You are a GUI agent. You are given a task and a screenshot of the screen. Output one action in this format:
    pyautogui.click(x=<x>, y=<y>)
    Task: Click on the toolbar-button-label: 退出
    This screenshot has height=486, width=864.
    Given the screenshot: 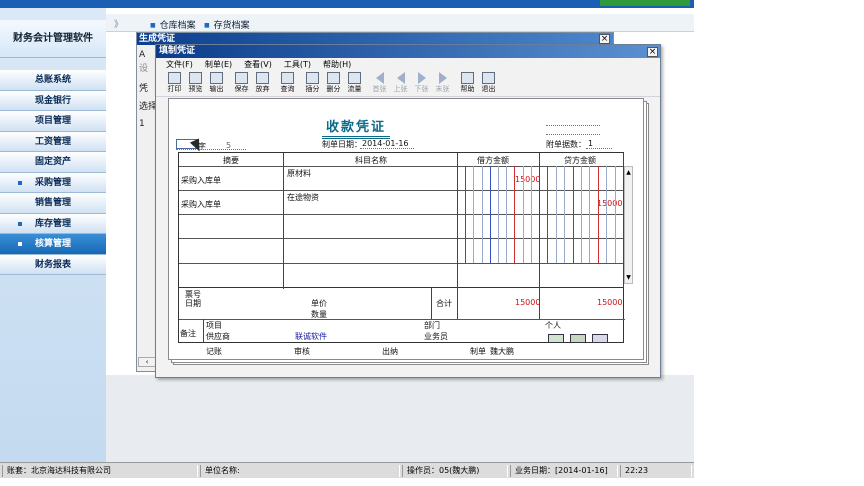 What is the action you would take?
    pyautogui.click(x=488, y=89)
    